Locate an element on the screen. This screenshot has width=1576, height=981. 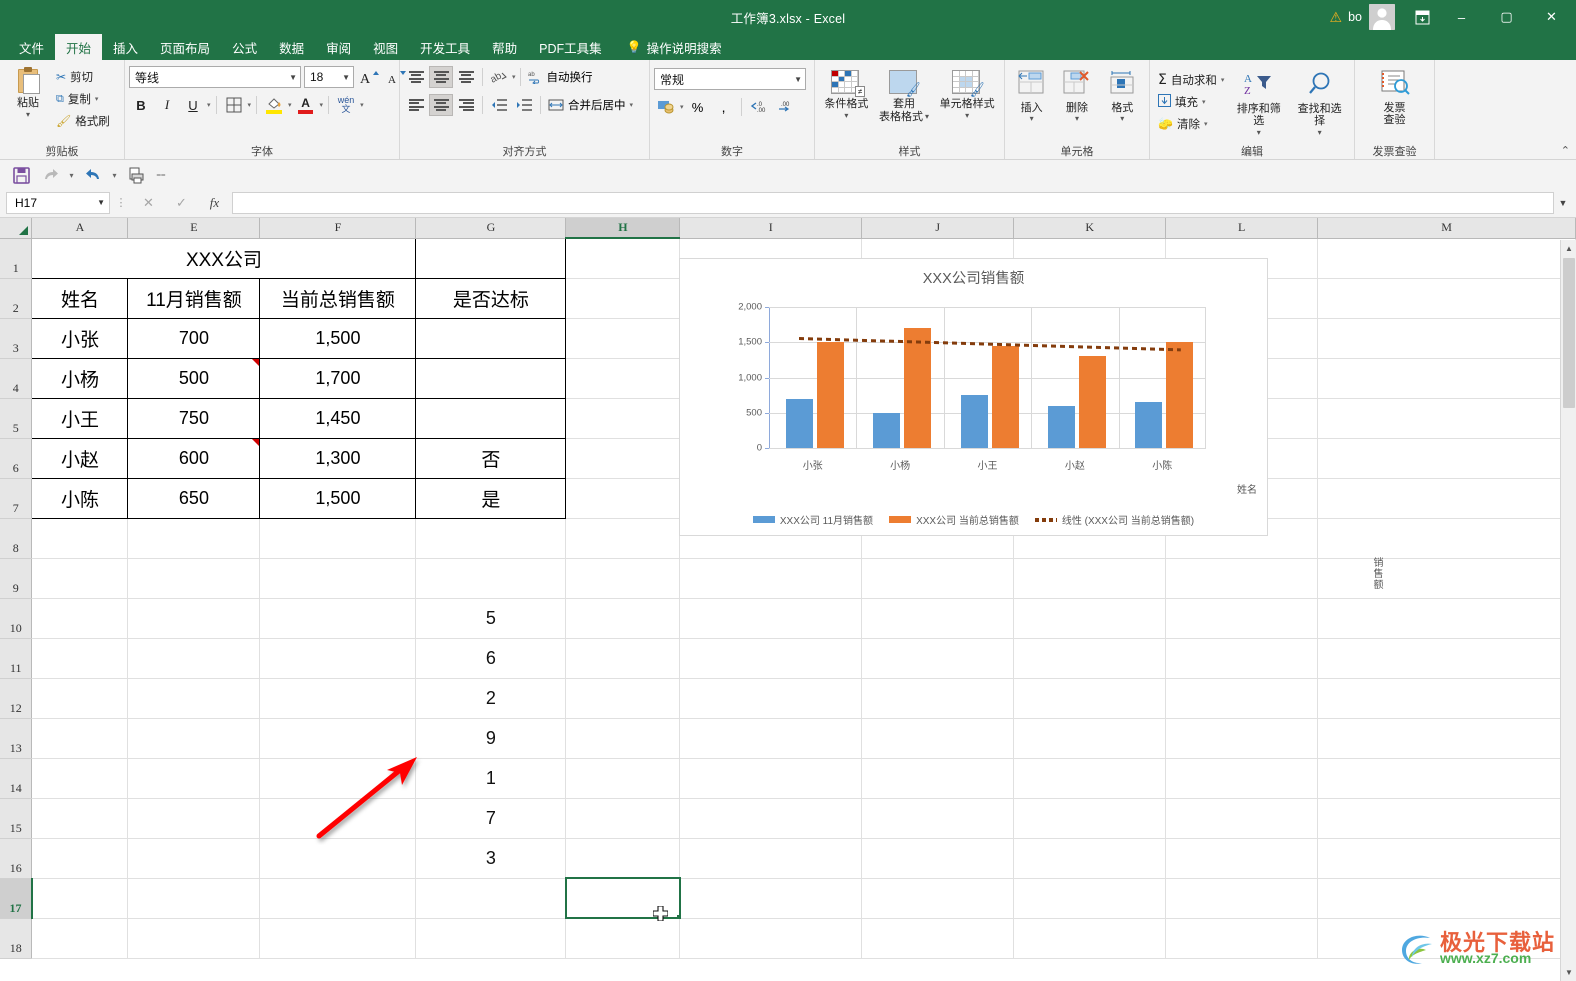
merge-center-button: 合并后居中 ▾ is located at coordinates (590, 105).